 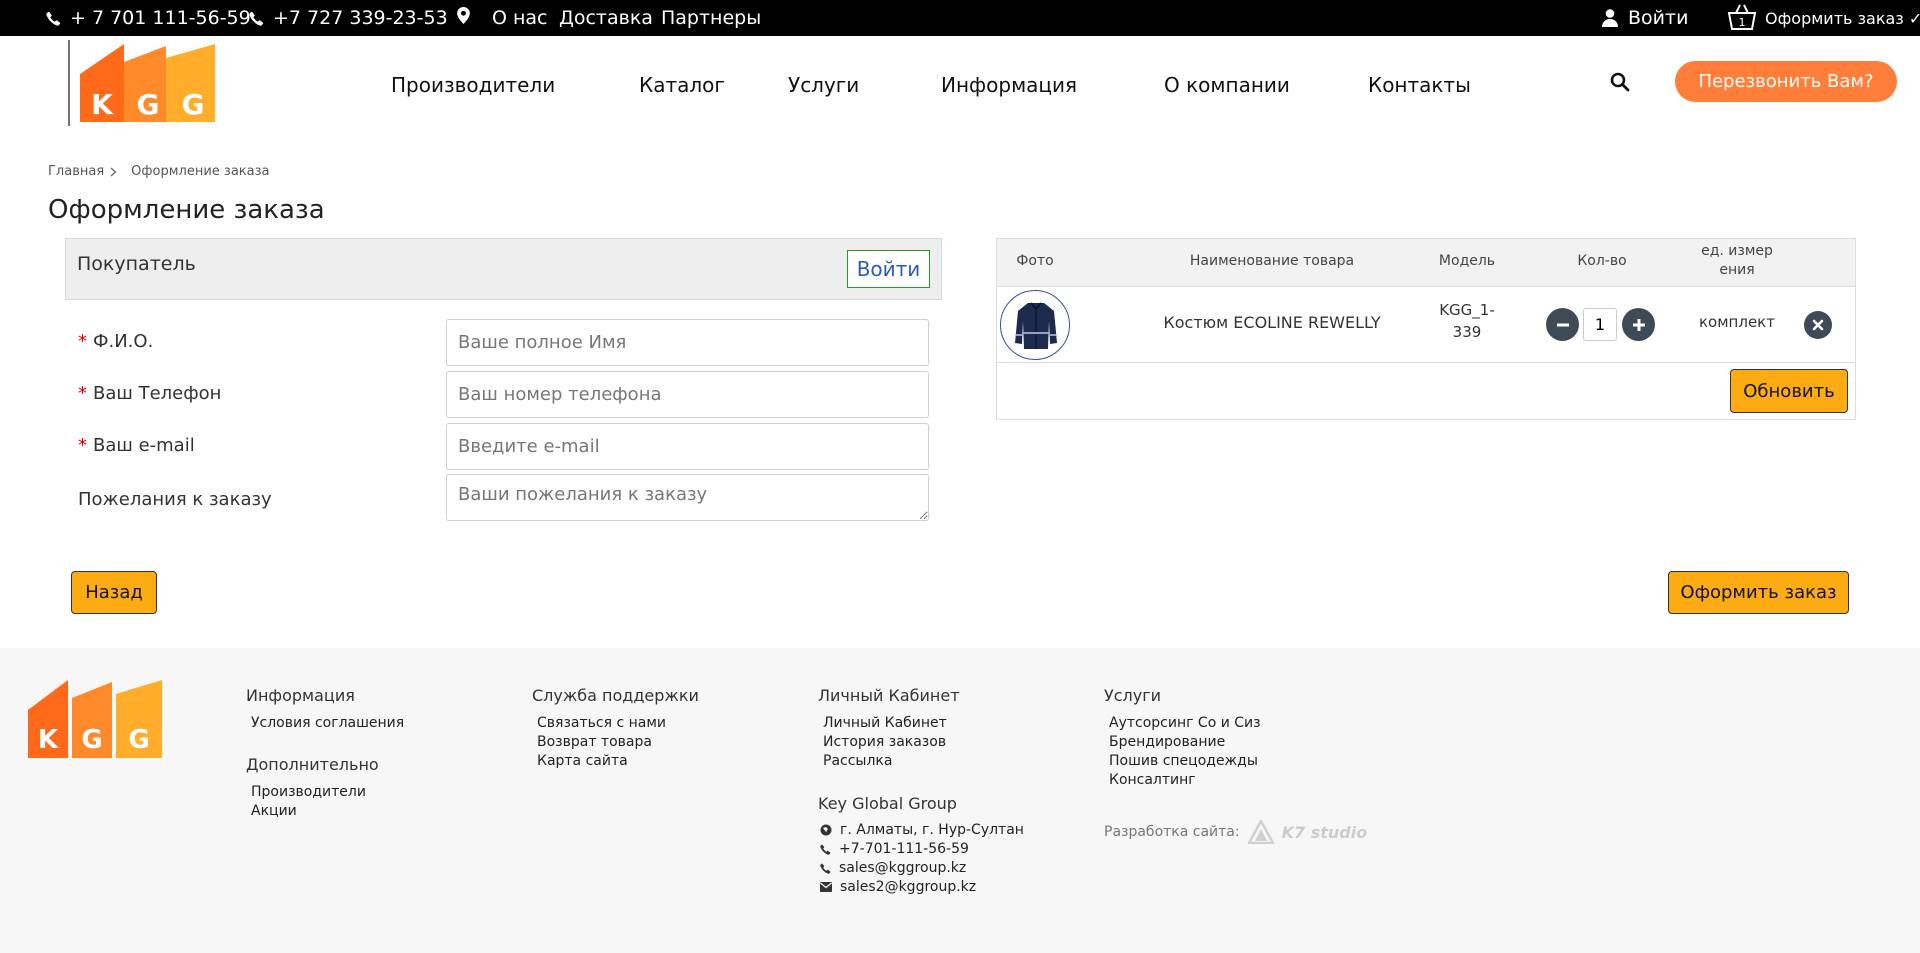 What do you see at coordinates (1009, 85) in the screenshot?
I see `nav-information: Информация` at bounding box center [1009, 85].